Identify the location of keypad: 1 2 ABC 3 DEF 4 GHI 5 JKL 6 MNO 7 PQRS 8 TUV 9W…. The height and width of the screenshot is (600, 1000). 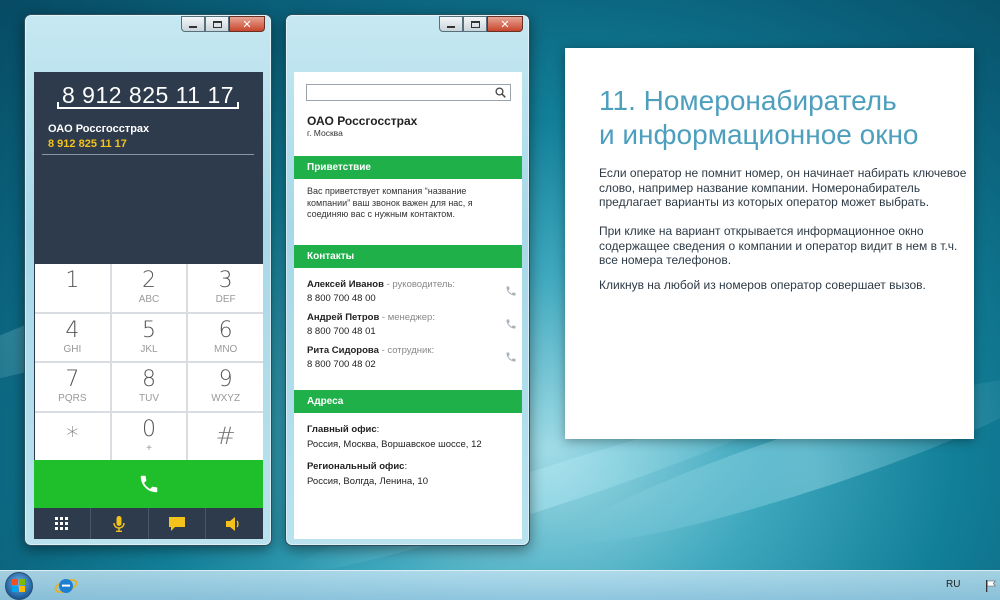
(149, 362).